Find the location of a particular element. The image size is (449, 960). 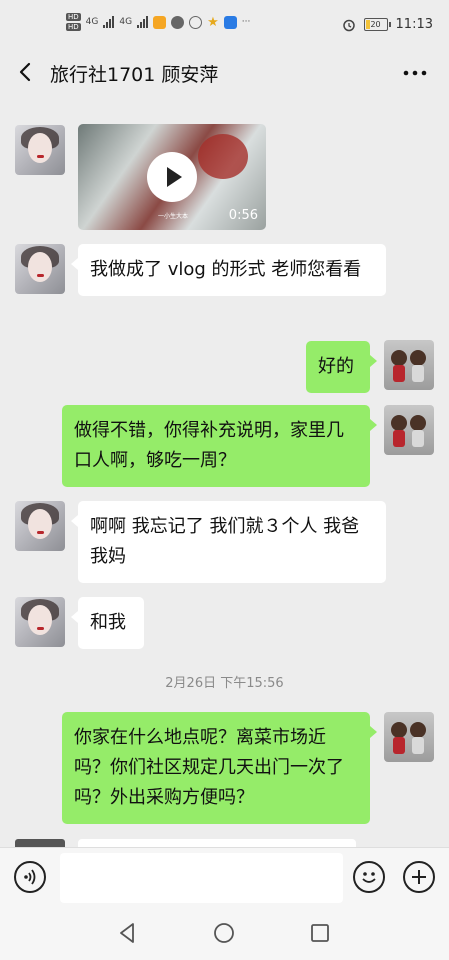

message-bubble-outgoing: 做得不错，你得补充说明，家里几口人啊，够吃一周？ is located at coordinates (219, 446).